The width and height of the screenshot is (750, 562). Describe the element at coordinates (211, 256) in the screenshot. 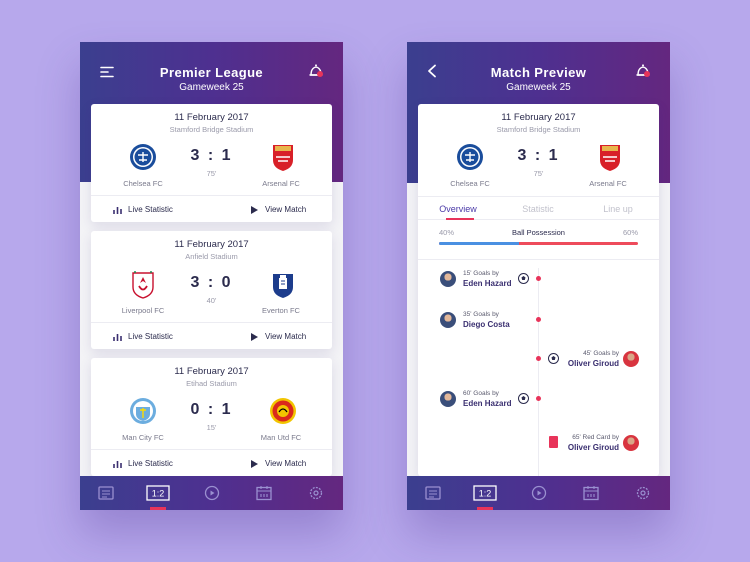

I see `stadium-name: Anfield Stadium` at that location.